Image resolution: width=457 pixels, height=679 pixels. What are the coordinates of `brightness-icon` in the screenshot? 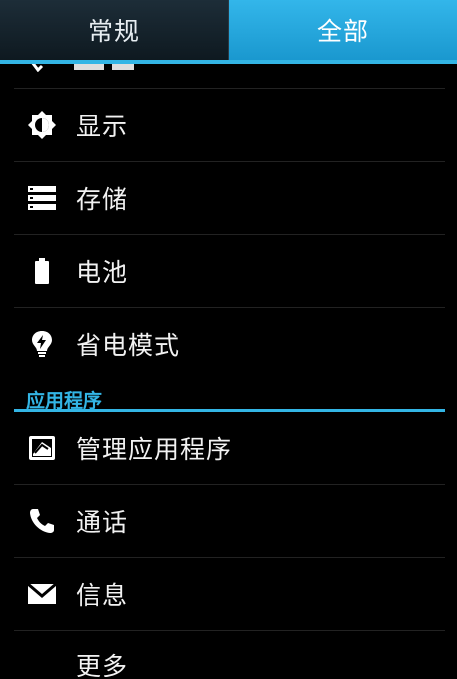 It's located at (42, 125).